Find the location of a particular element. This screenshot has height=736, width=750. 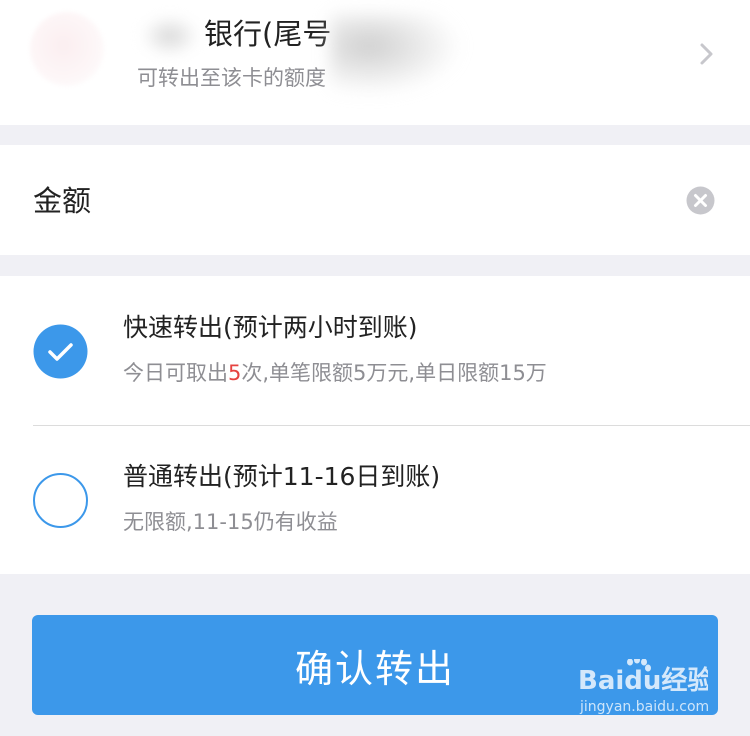

blurred-card-number is located at coordinates (395, 54).